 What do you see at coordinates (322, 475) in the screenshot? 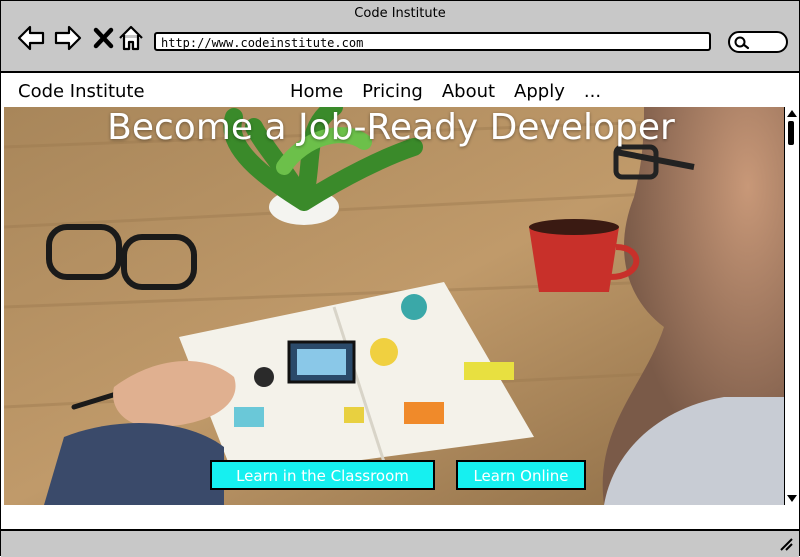
I see `learn-in-classroom-button: Learn in the Classroom` at bounding box center [322, 475].